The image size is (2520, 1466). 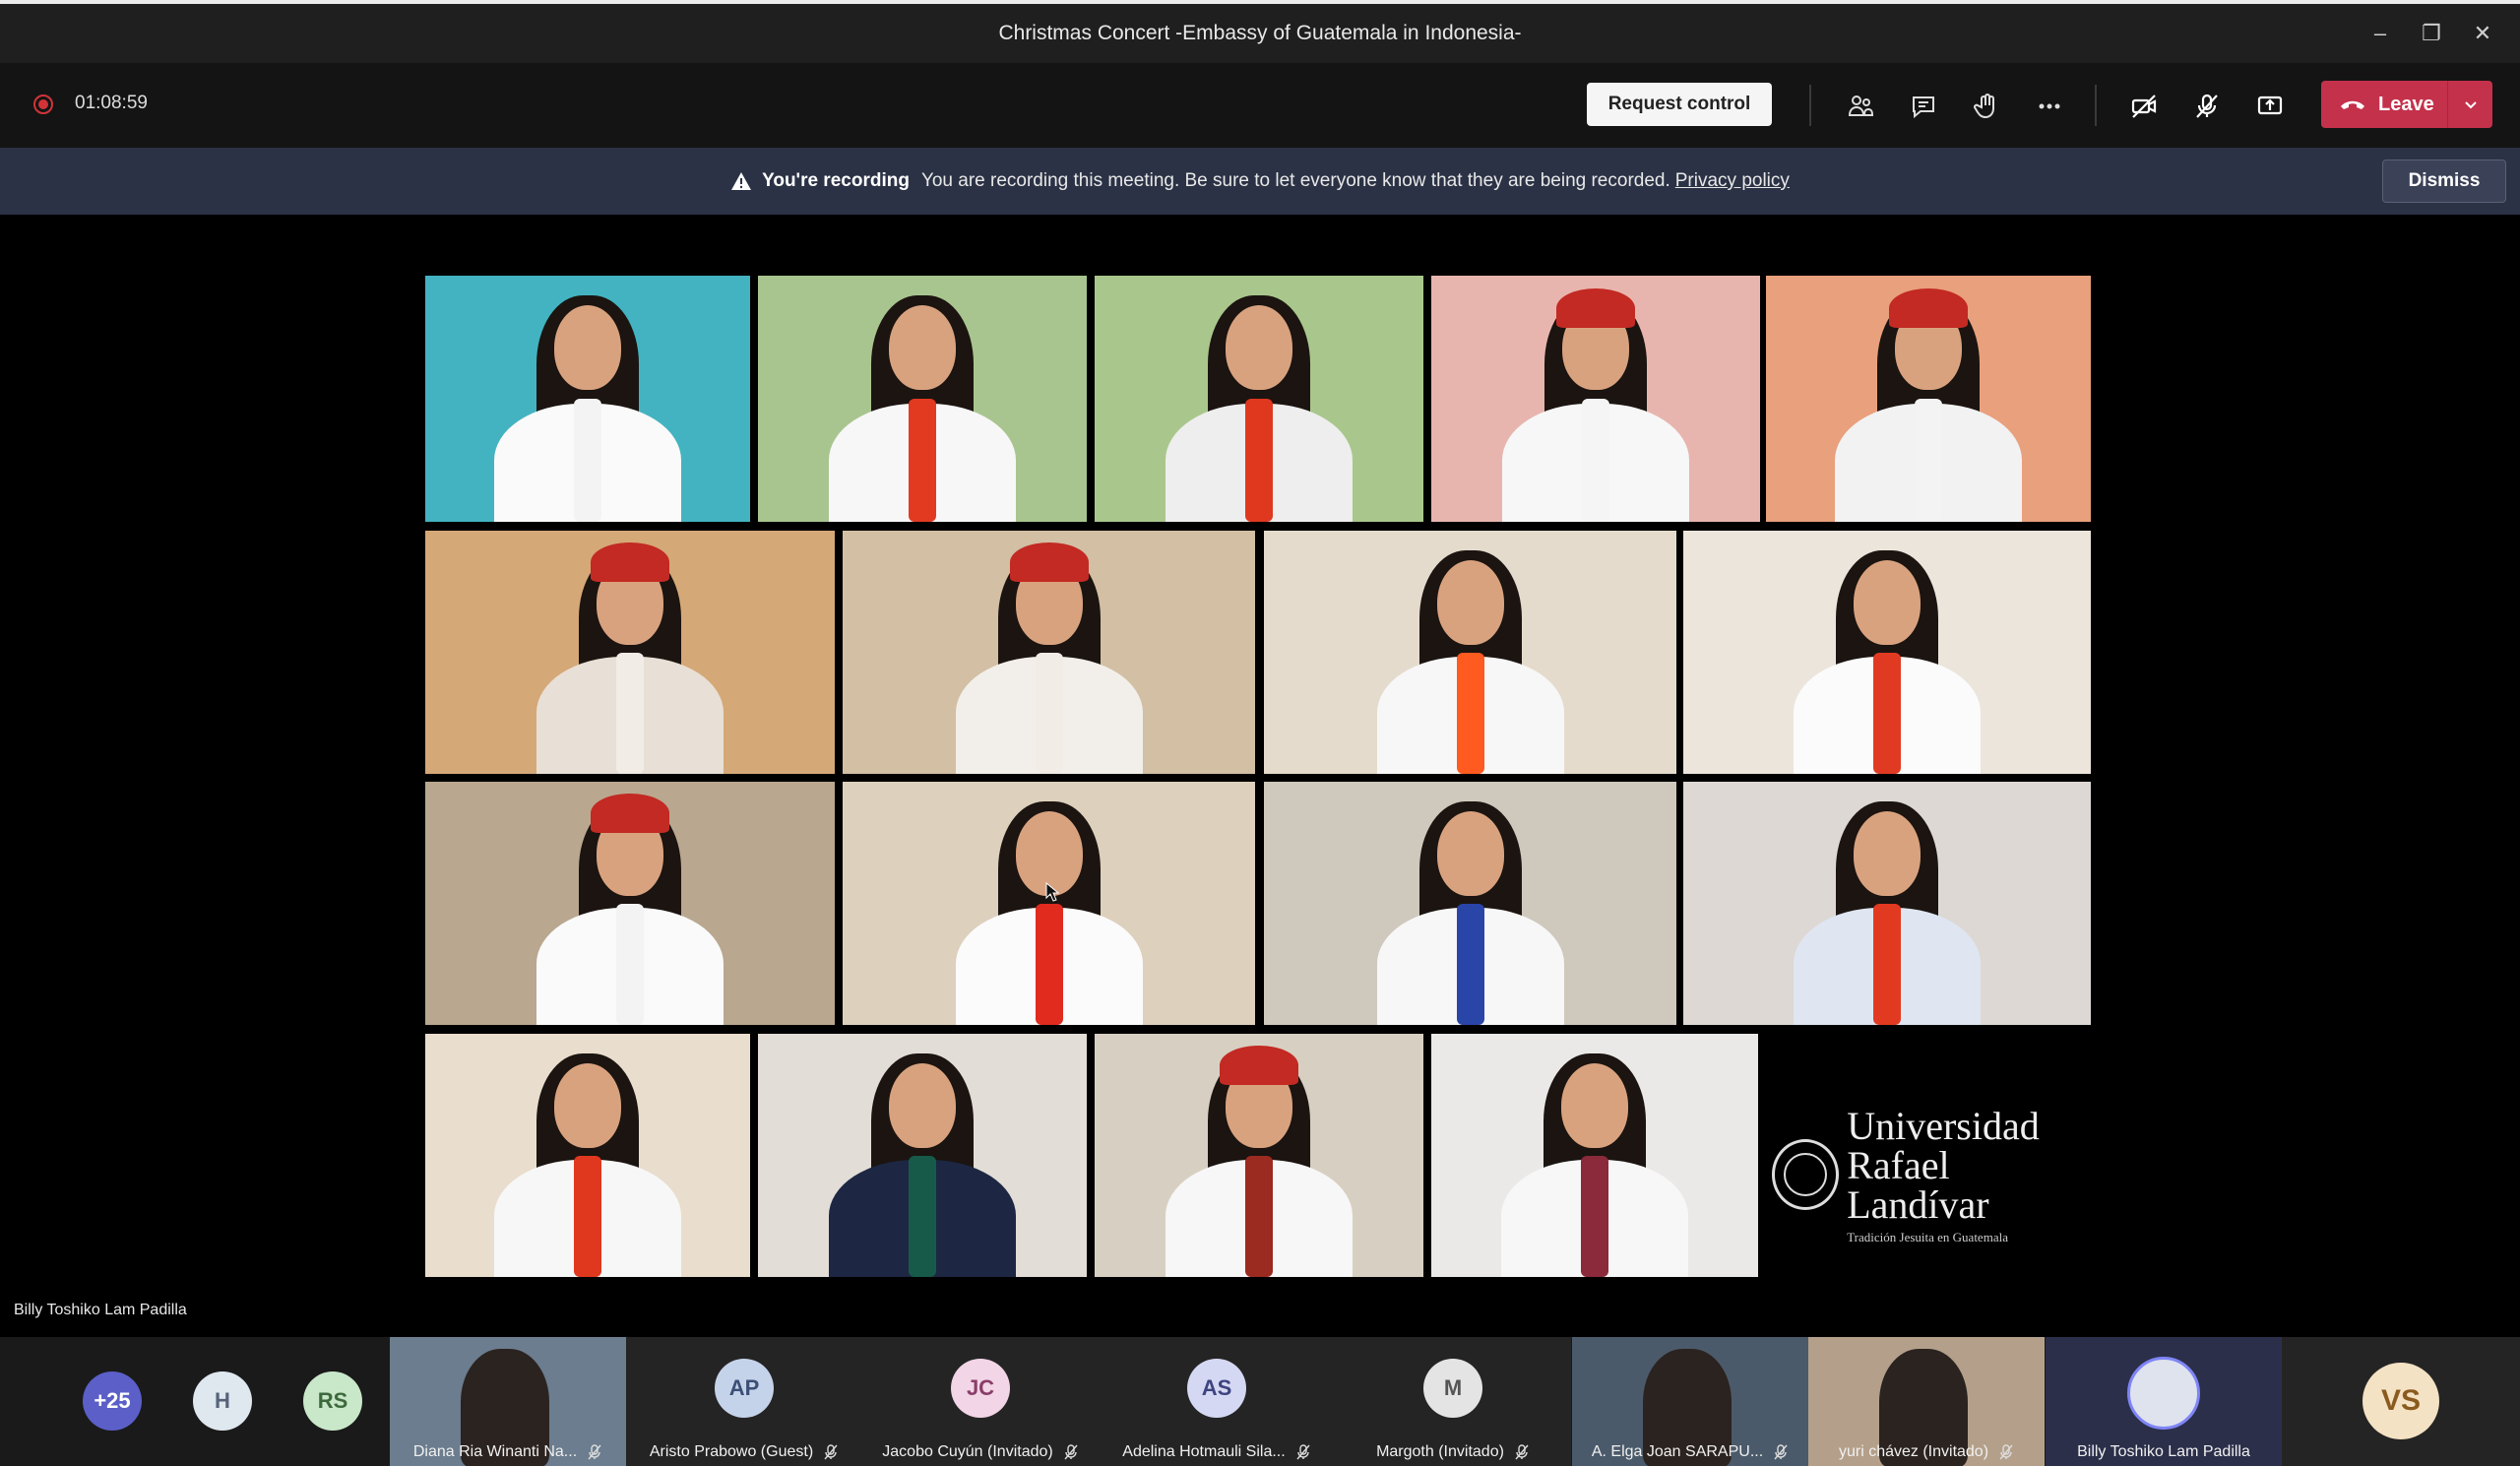 I want to click on presenter-name: Billy Toshiko Lam Padilla, so click(x=100, y=1310).